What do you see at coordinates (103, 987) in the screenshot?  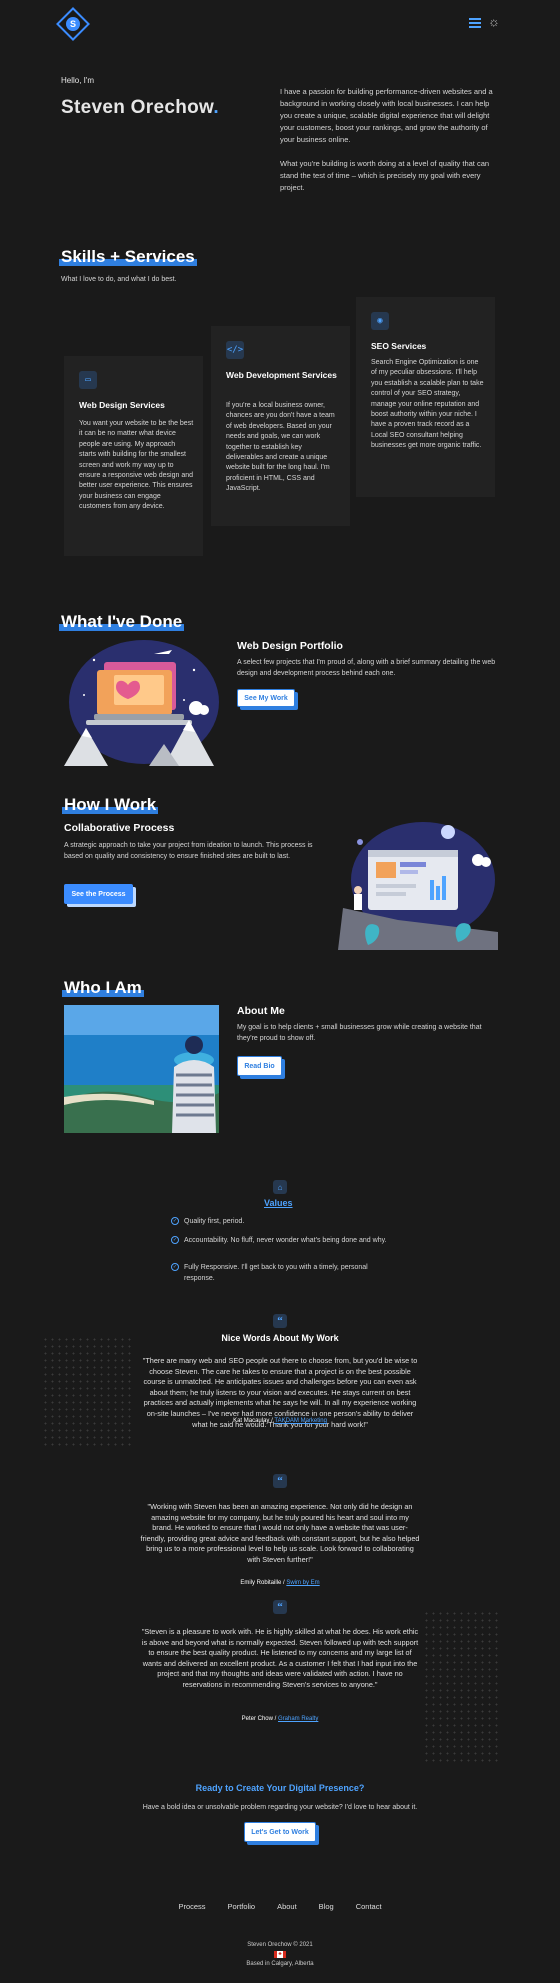 I see `who-heading: Who I Am` at bounding box center [103, 987].